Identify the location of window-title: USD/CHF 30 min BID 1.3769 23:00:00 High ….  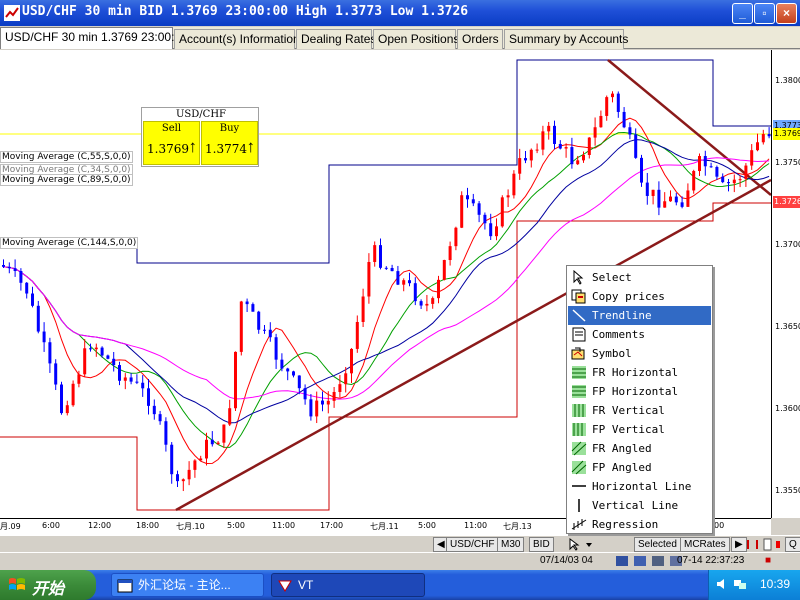
(245, 11).